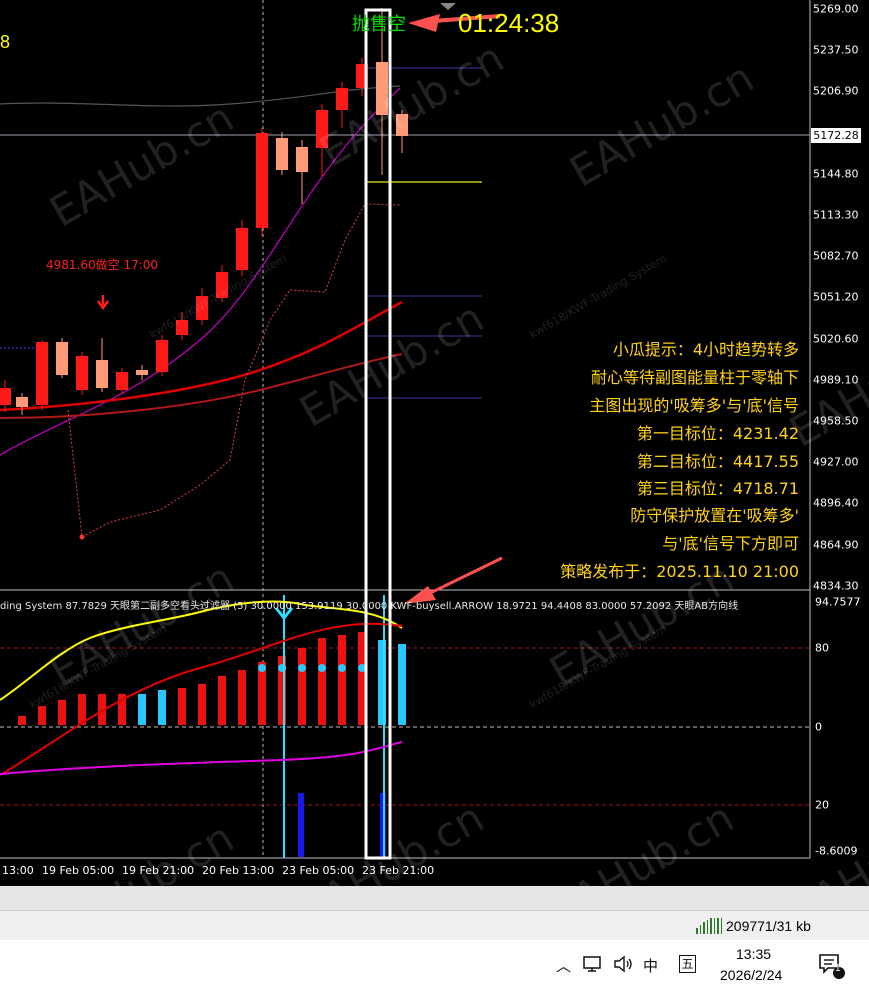 The image size is (869, 990). I want to click on pointer-arrow, so click(461, 578).